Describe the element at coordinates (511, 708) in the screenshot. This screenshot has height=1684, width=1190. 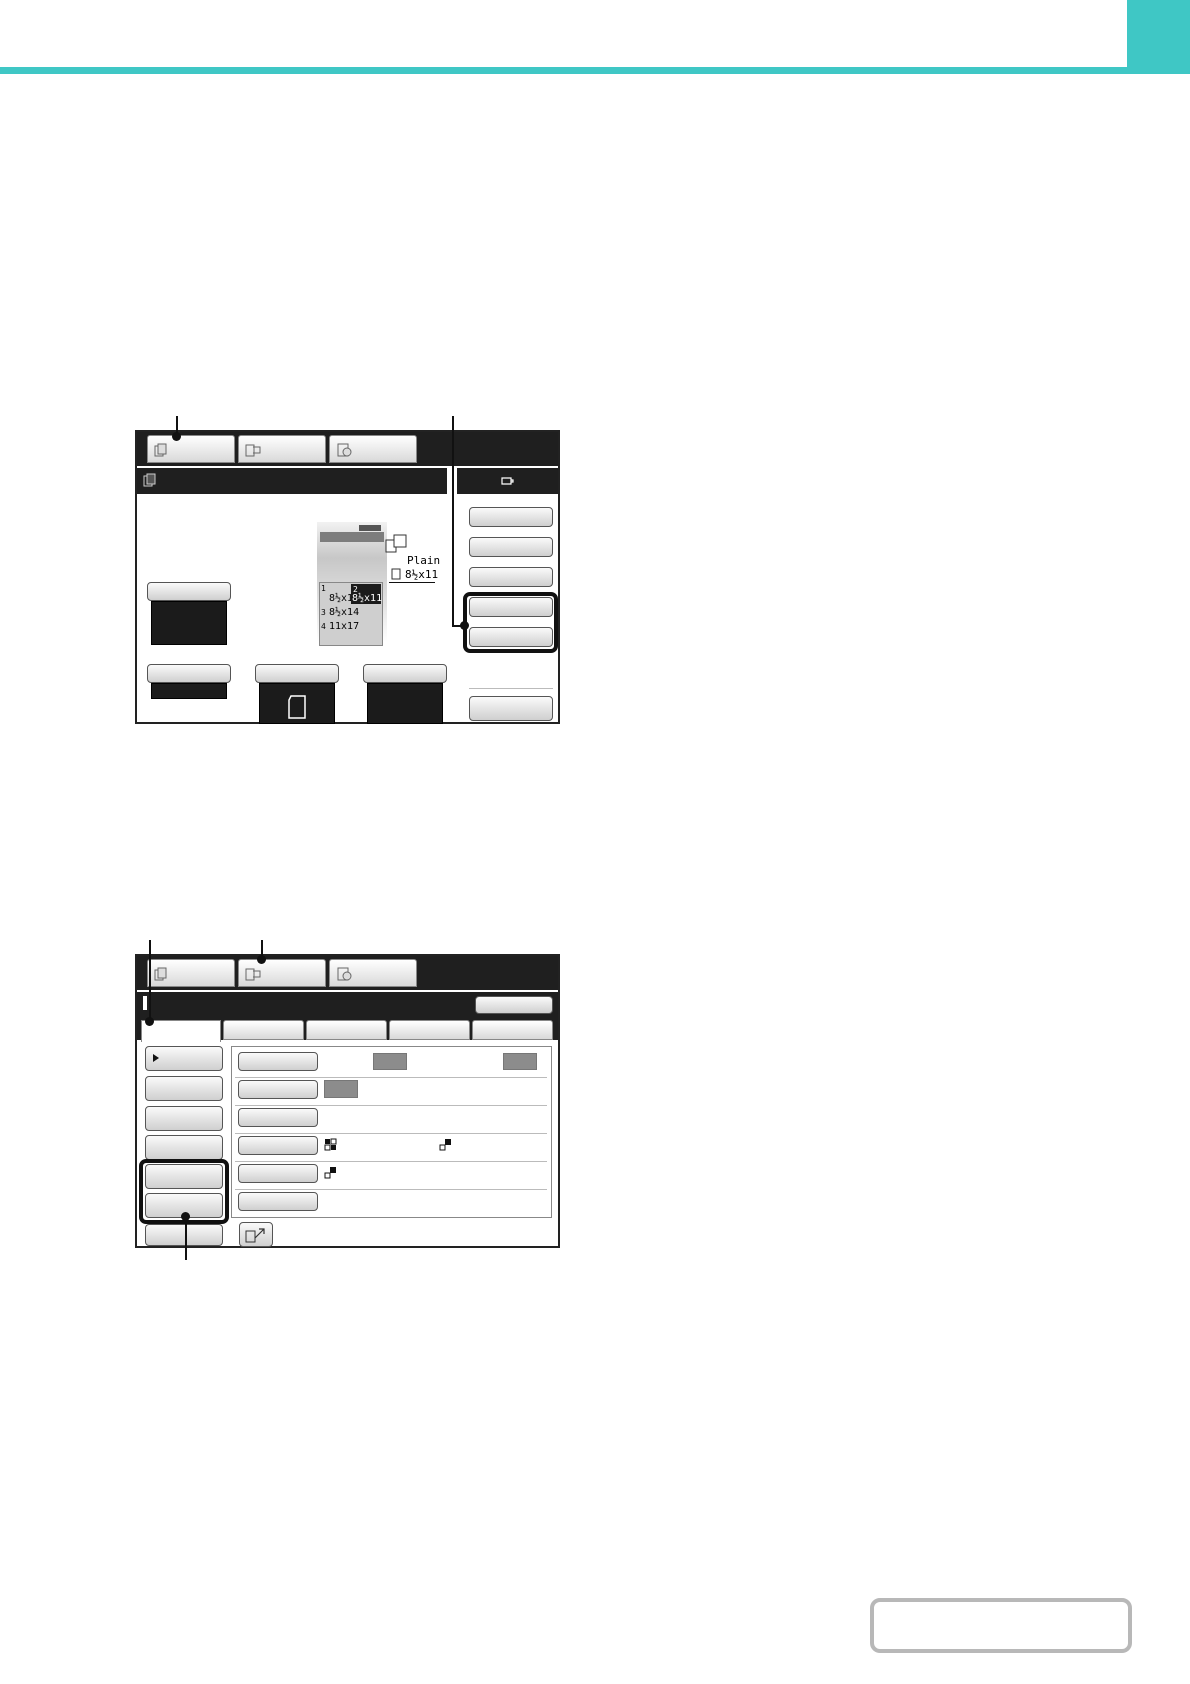
I see `right-key-bottom` at that location.